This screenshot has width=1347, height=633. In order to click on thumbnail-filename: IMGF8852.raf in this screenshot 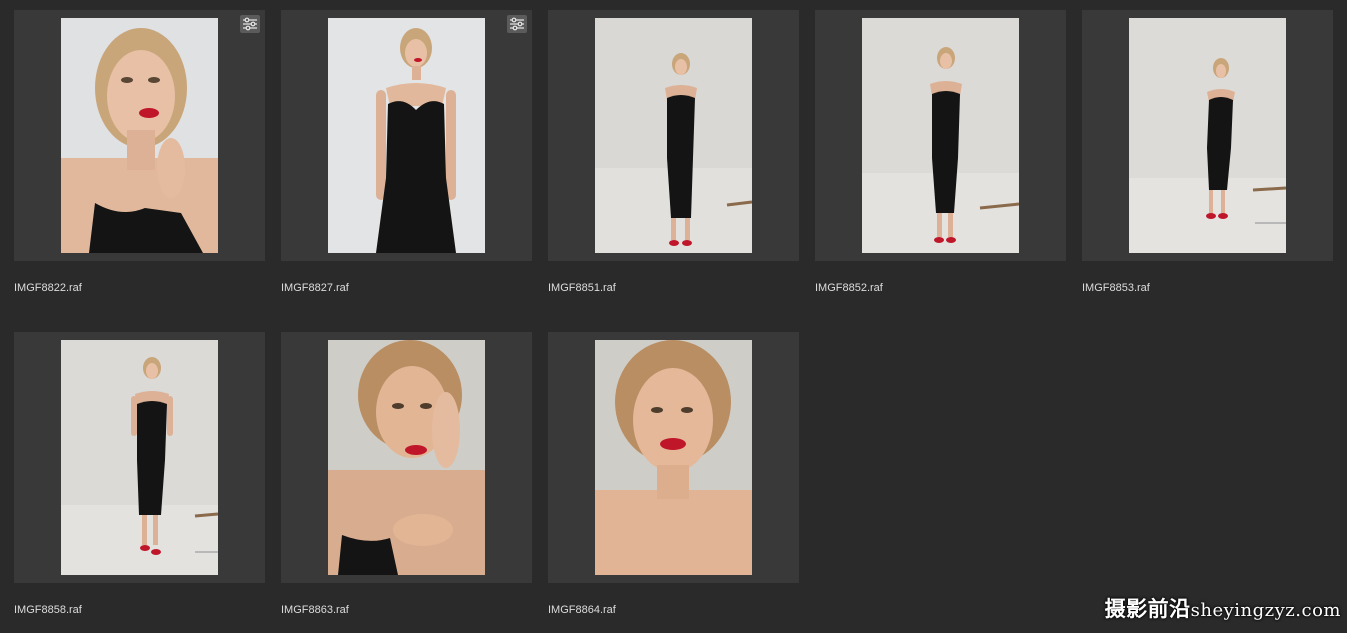, I will do `click(849, 288)`.